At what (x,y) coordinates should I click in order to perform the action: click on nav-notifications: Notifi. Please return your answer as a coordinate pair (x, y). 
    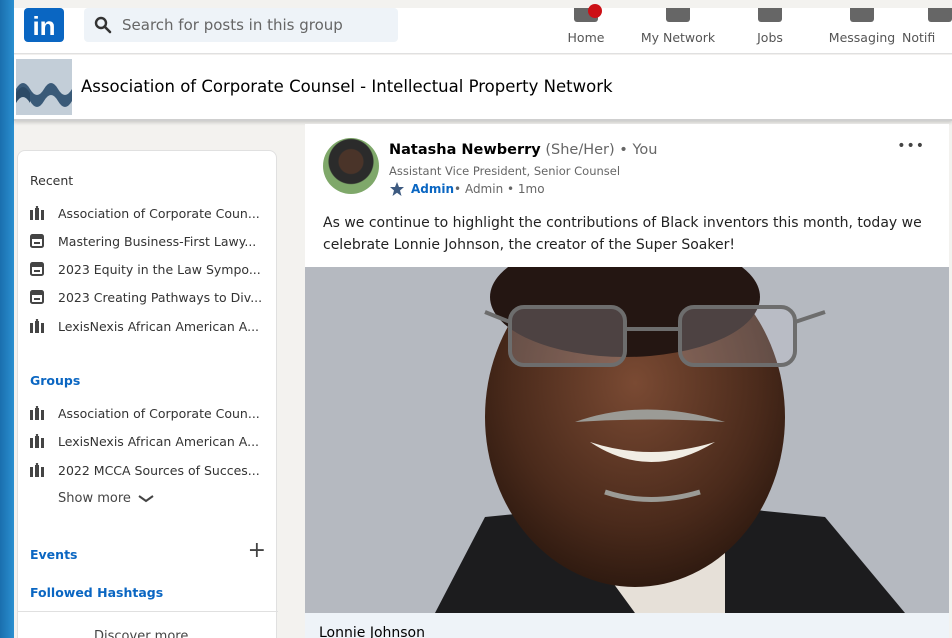
    Looking at the image, I should click on (927, 31).